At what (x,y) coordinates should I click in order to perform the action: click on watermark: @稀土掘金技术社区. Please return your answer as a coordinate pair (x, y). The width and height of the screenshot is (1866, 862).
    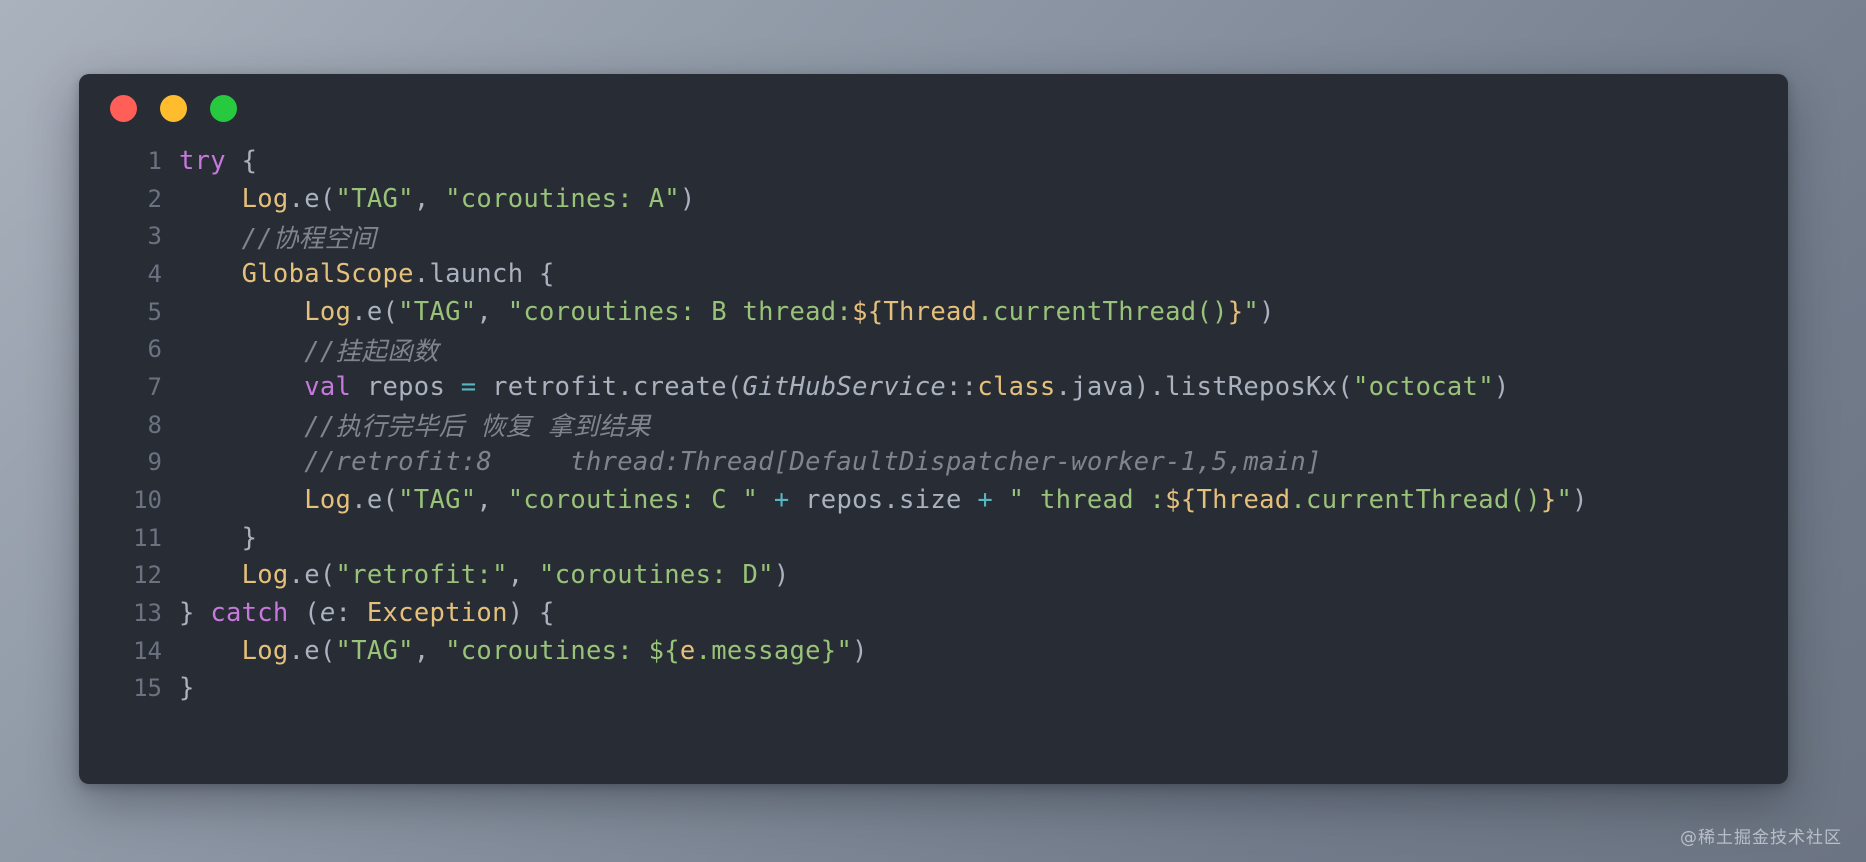
    Looking at the image, I should click on (1761, 838).